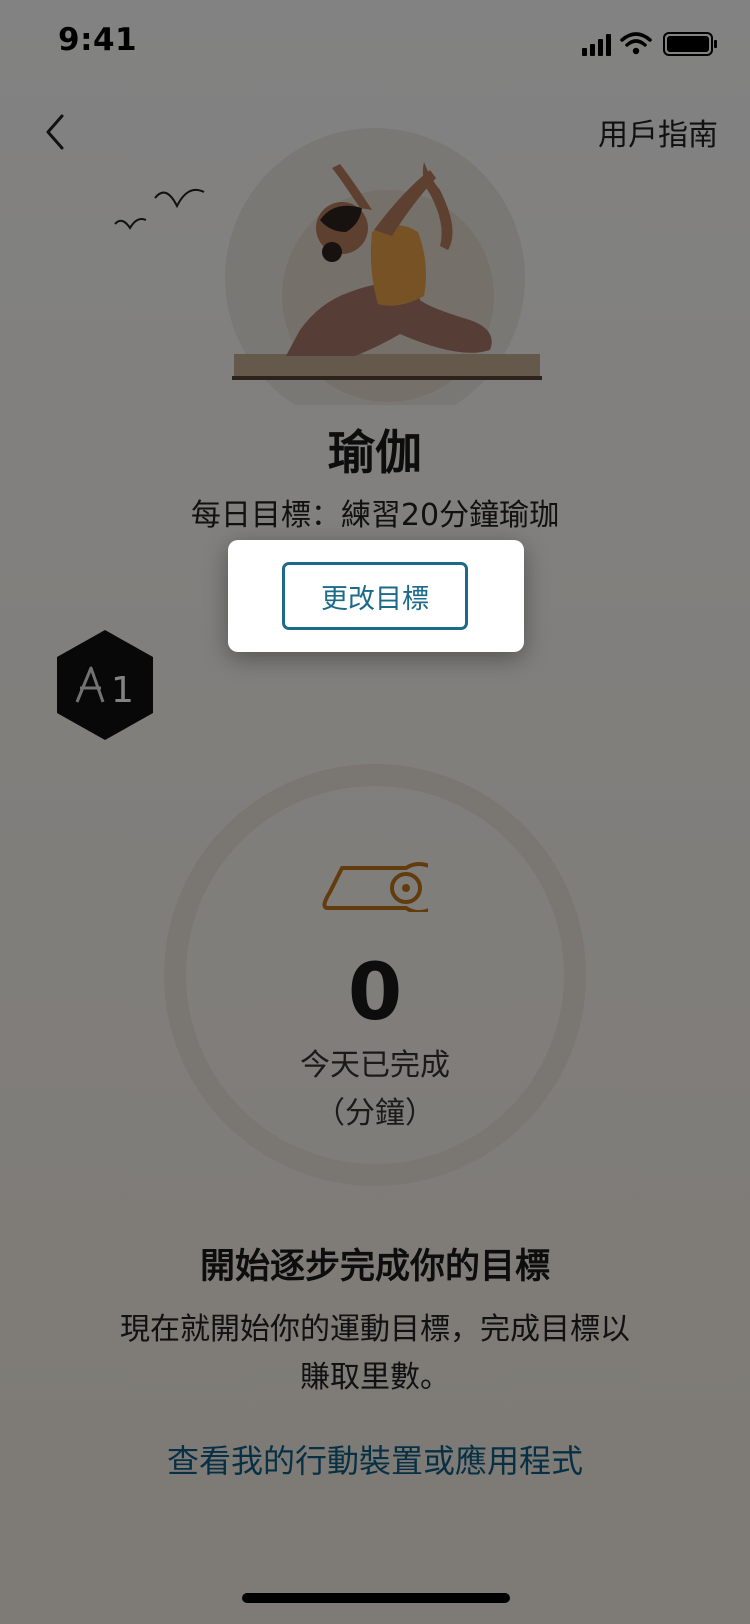 This screenshot has width=750, height=1624. What do you see at coordinates (376, 1598) in the screenshot?
I see `home-indicator` at bounding box center [376, 1598].